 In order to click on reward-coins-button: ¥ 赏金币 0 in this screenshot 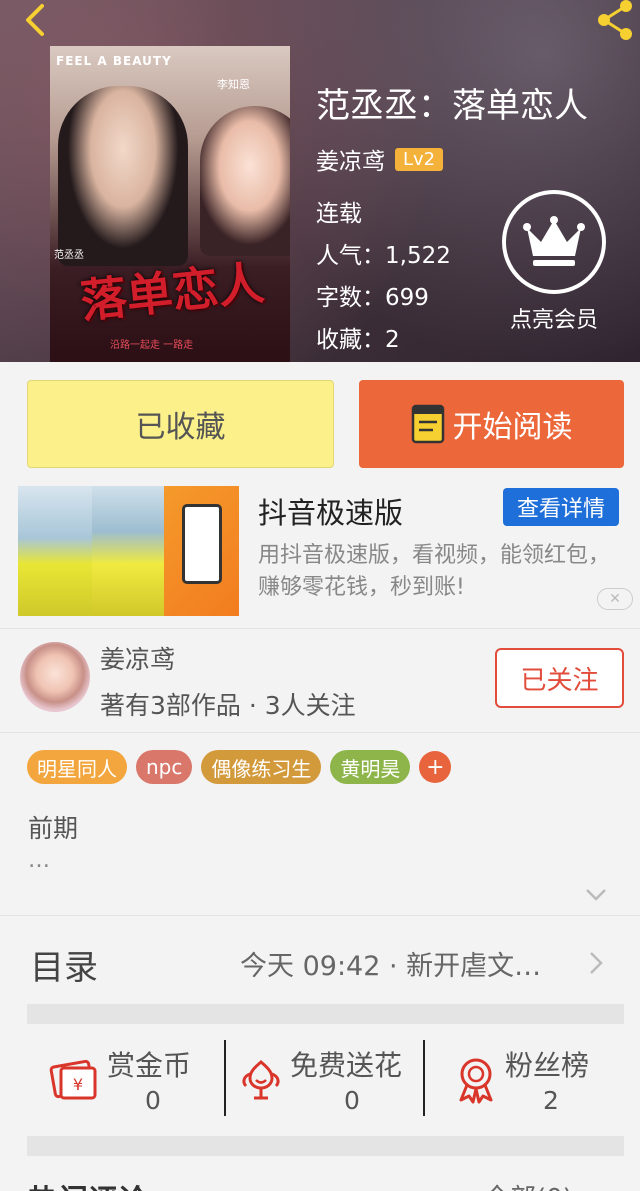, I will do `click(126, 1079)`.